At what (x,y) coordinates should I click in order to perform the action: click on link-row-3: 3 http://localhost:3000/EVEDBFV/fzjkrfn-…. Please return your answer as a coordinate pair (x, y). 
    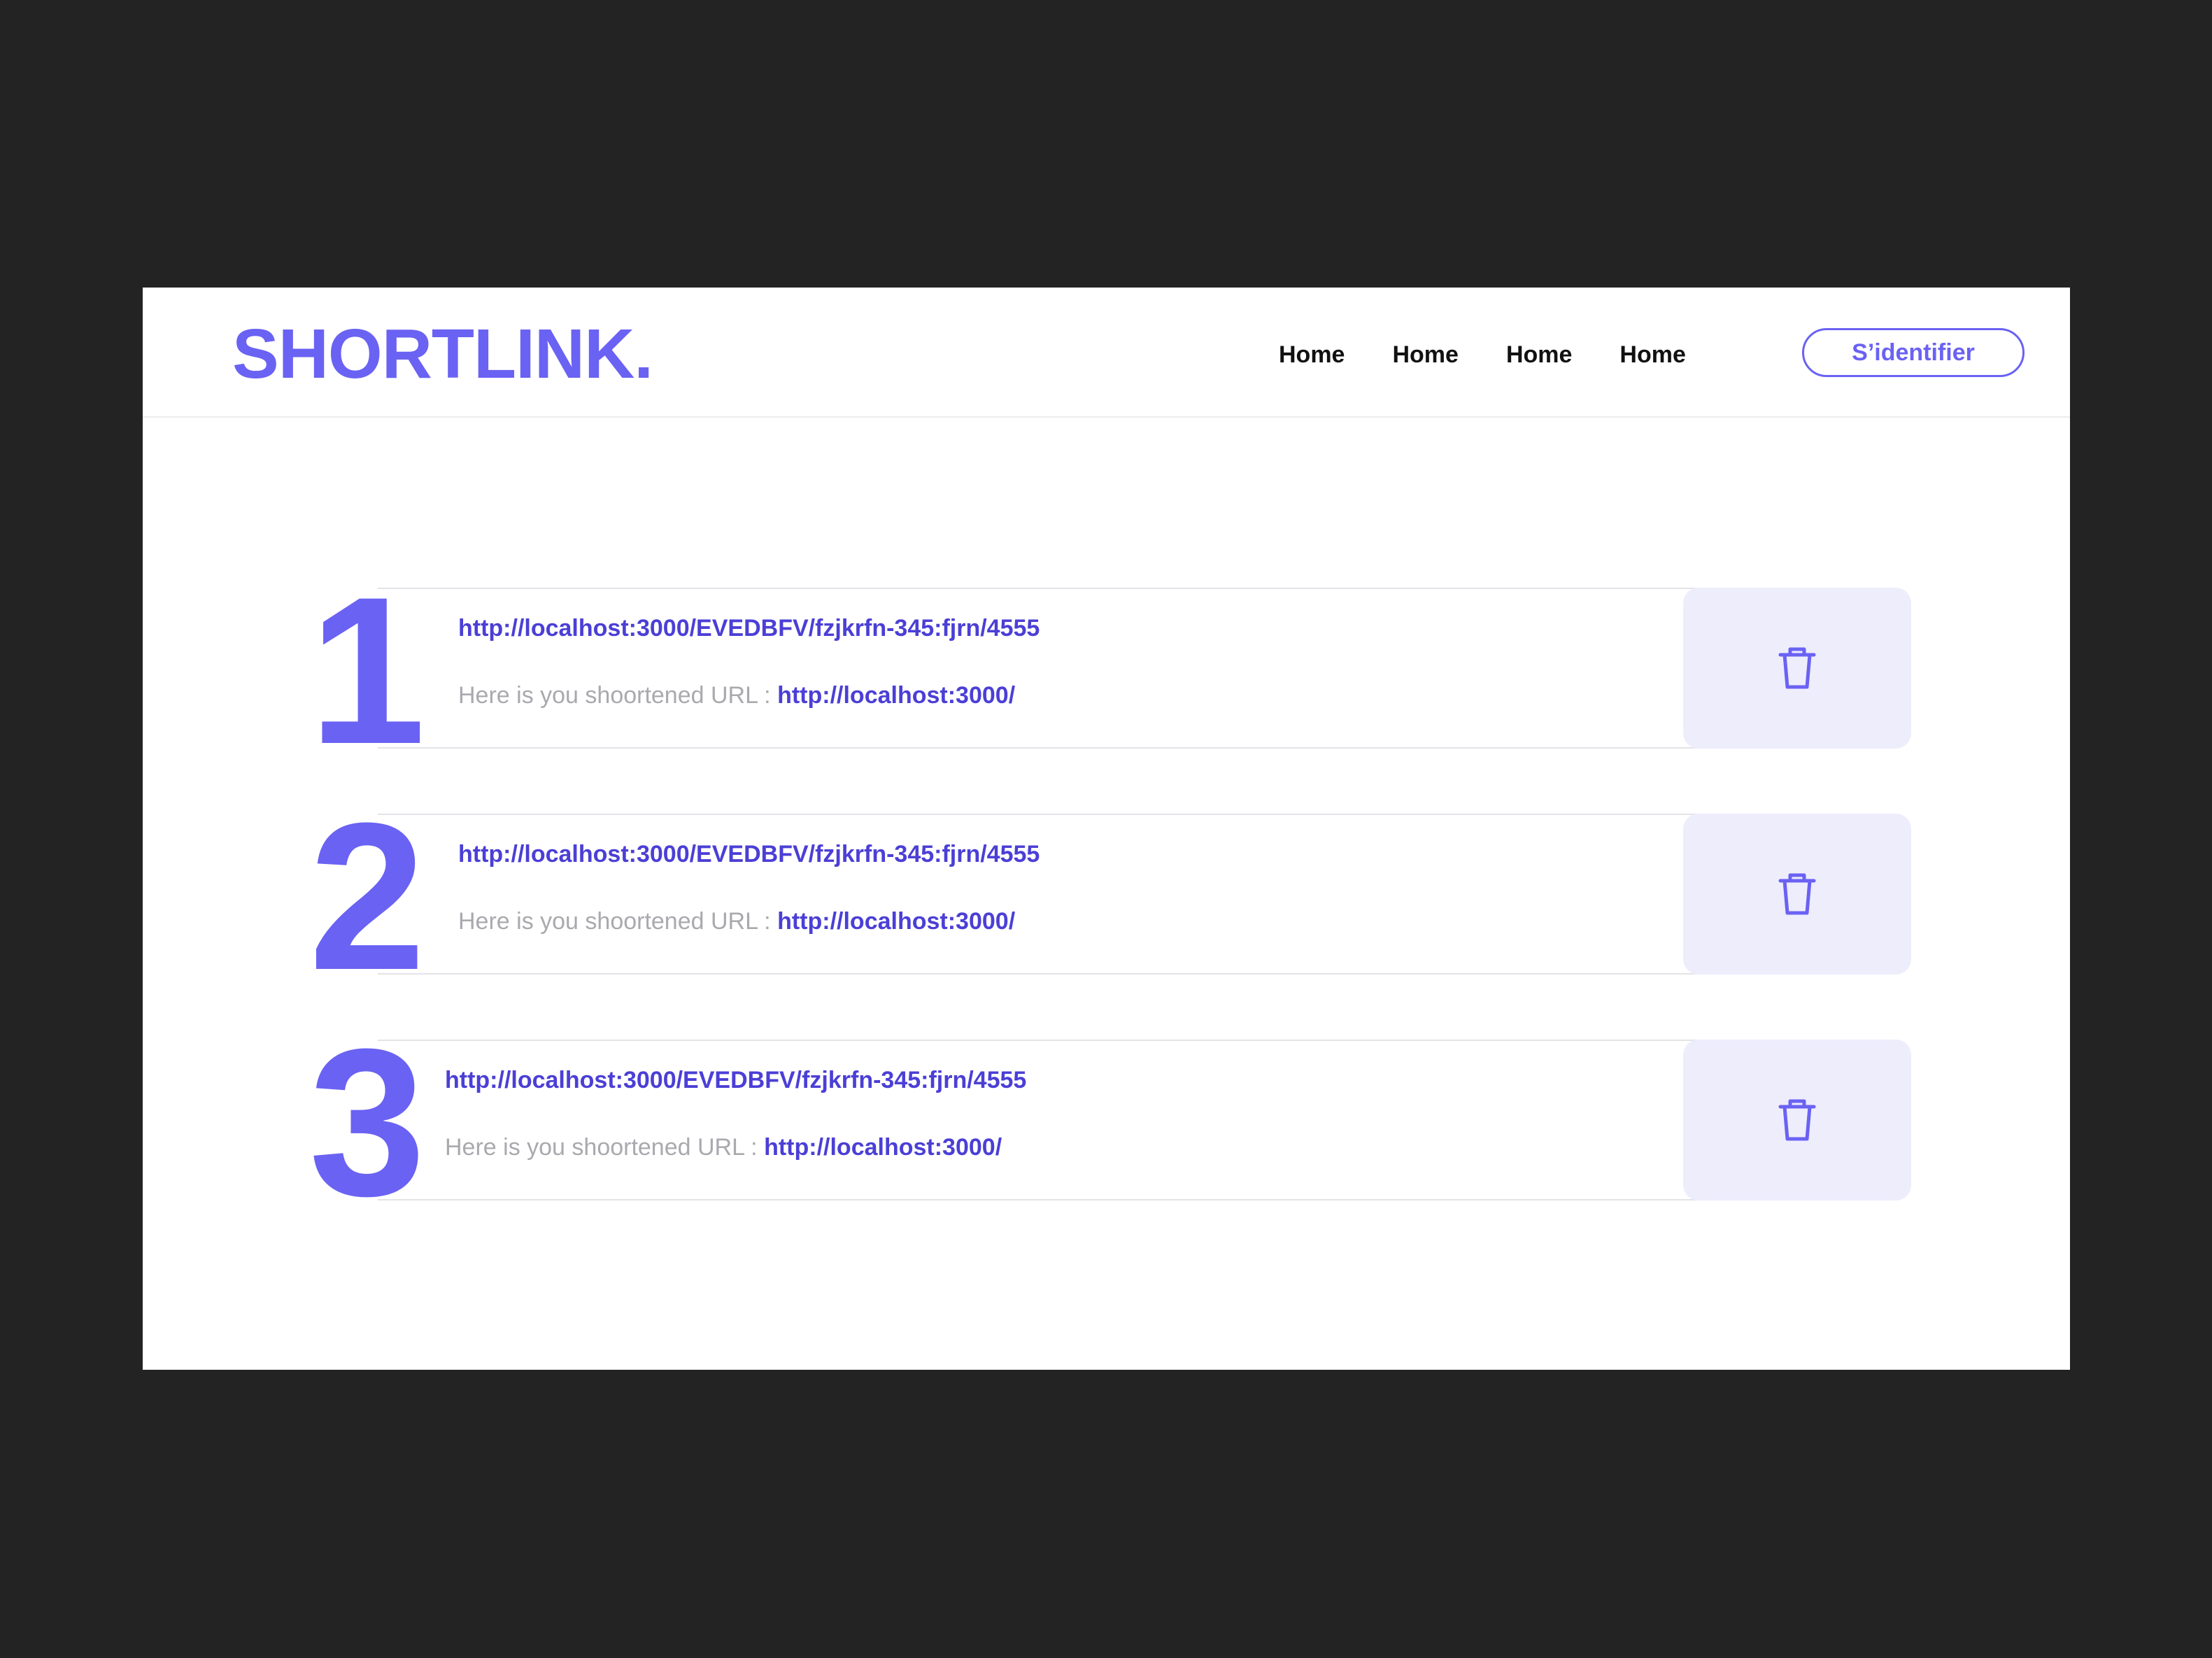
    Looking at the image, I should click on (1106, 1122).